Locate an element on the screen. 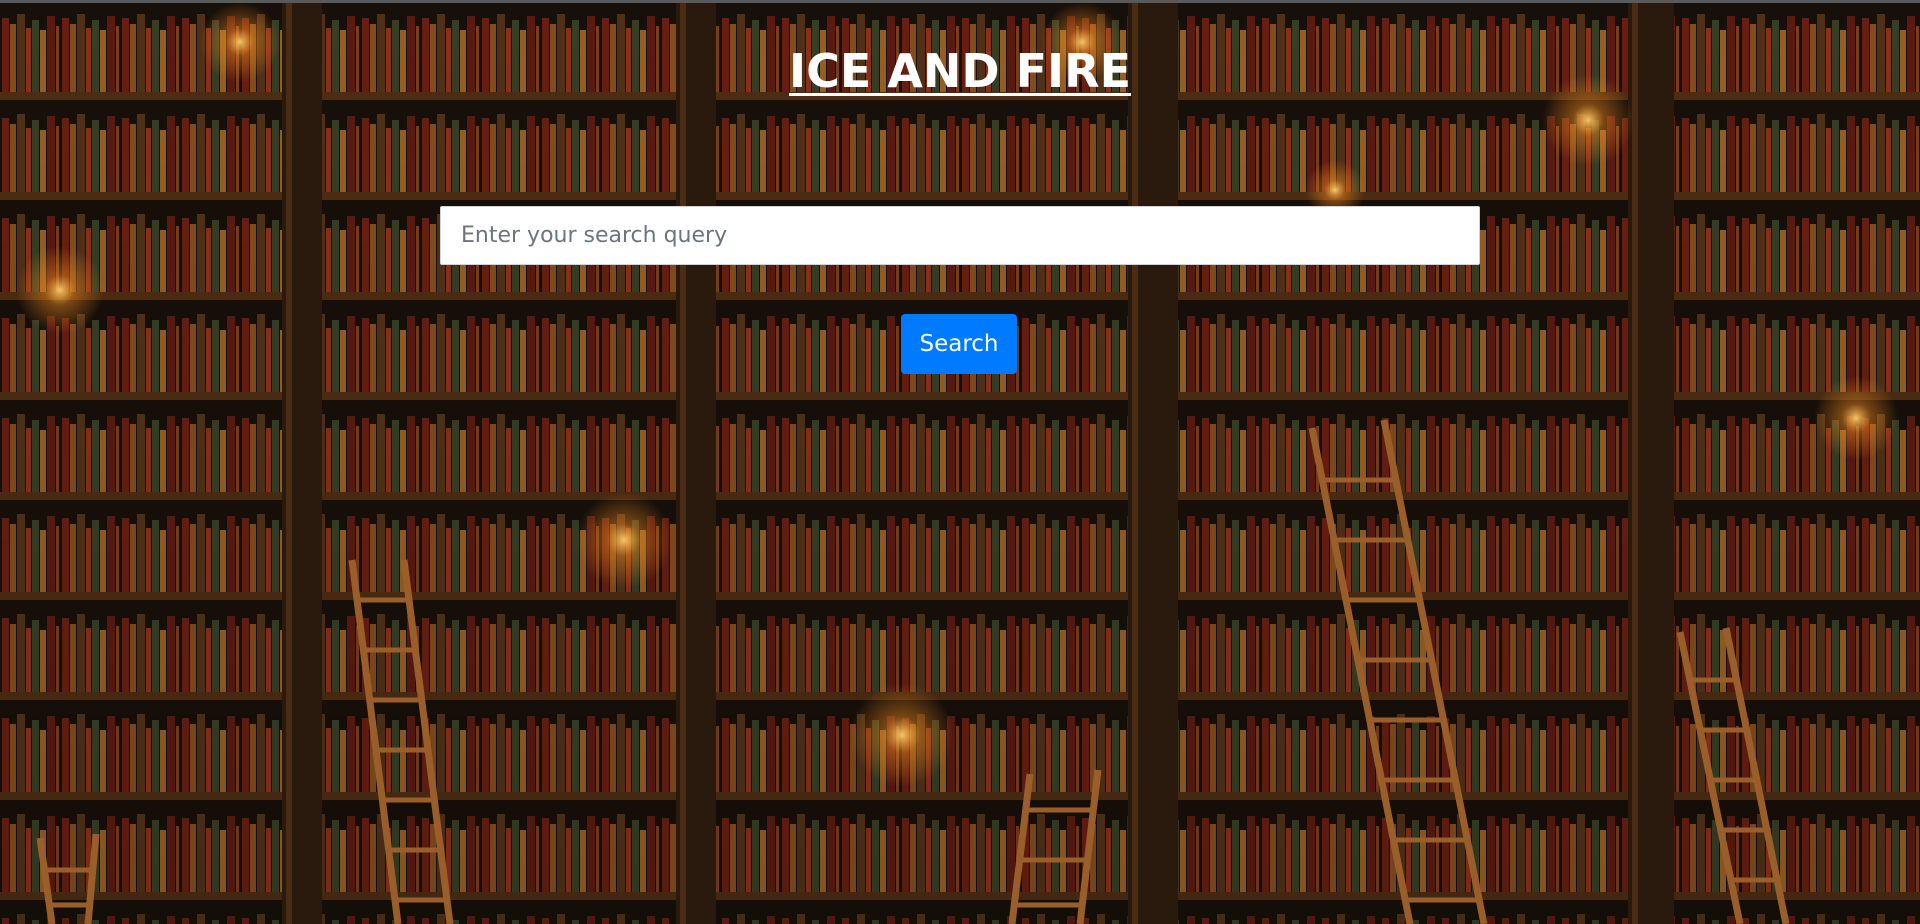  search-button: Search is located at coordinates (959, 344).